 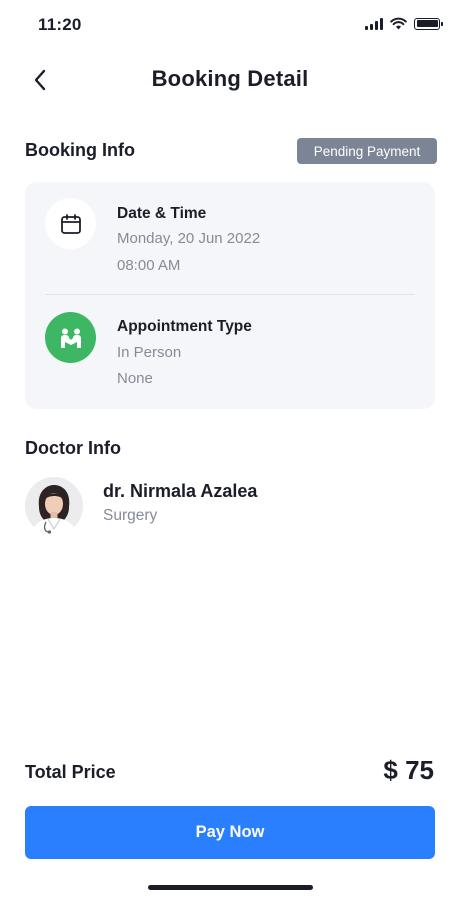 I want to click on home-indicator, so click(x=230, y=887).